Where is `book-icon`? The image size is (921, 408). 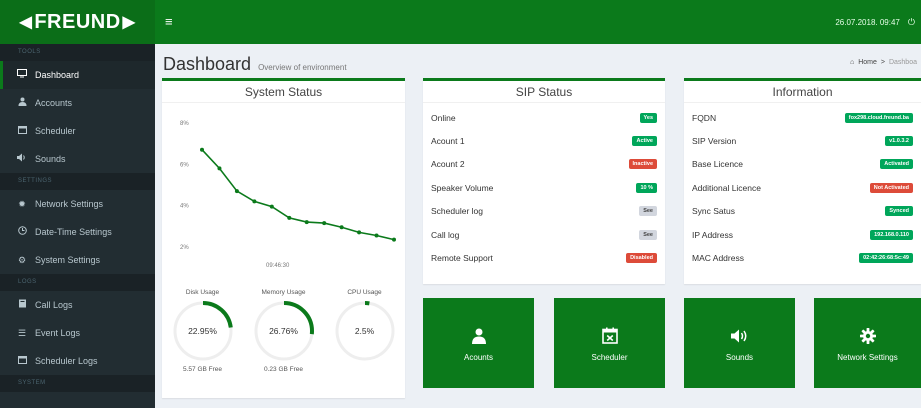 book-icon is located at coordinates (22, 305).